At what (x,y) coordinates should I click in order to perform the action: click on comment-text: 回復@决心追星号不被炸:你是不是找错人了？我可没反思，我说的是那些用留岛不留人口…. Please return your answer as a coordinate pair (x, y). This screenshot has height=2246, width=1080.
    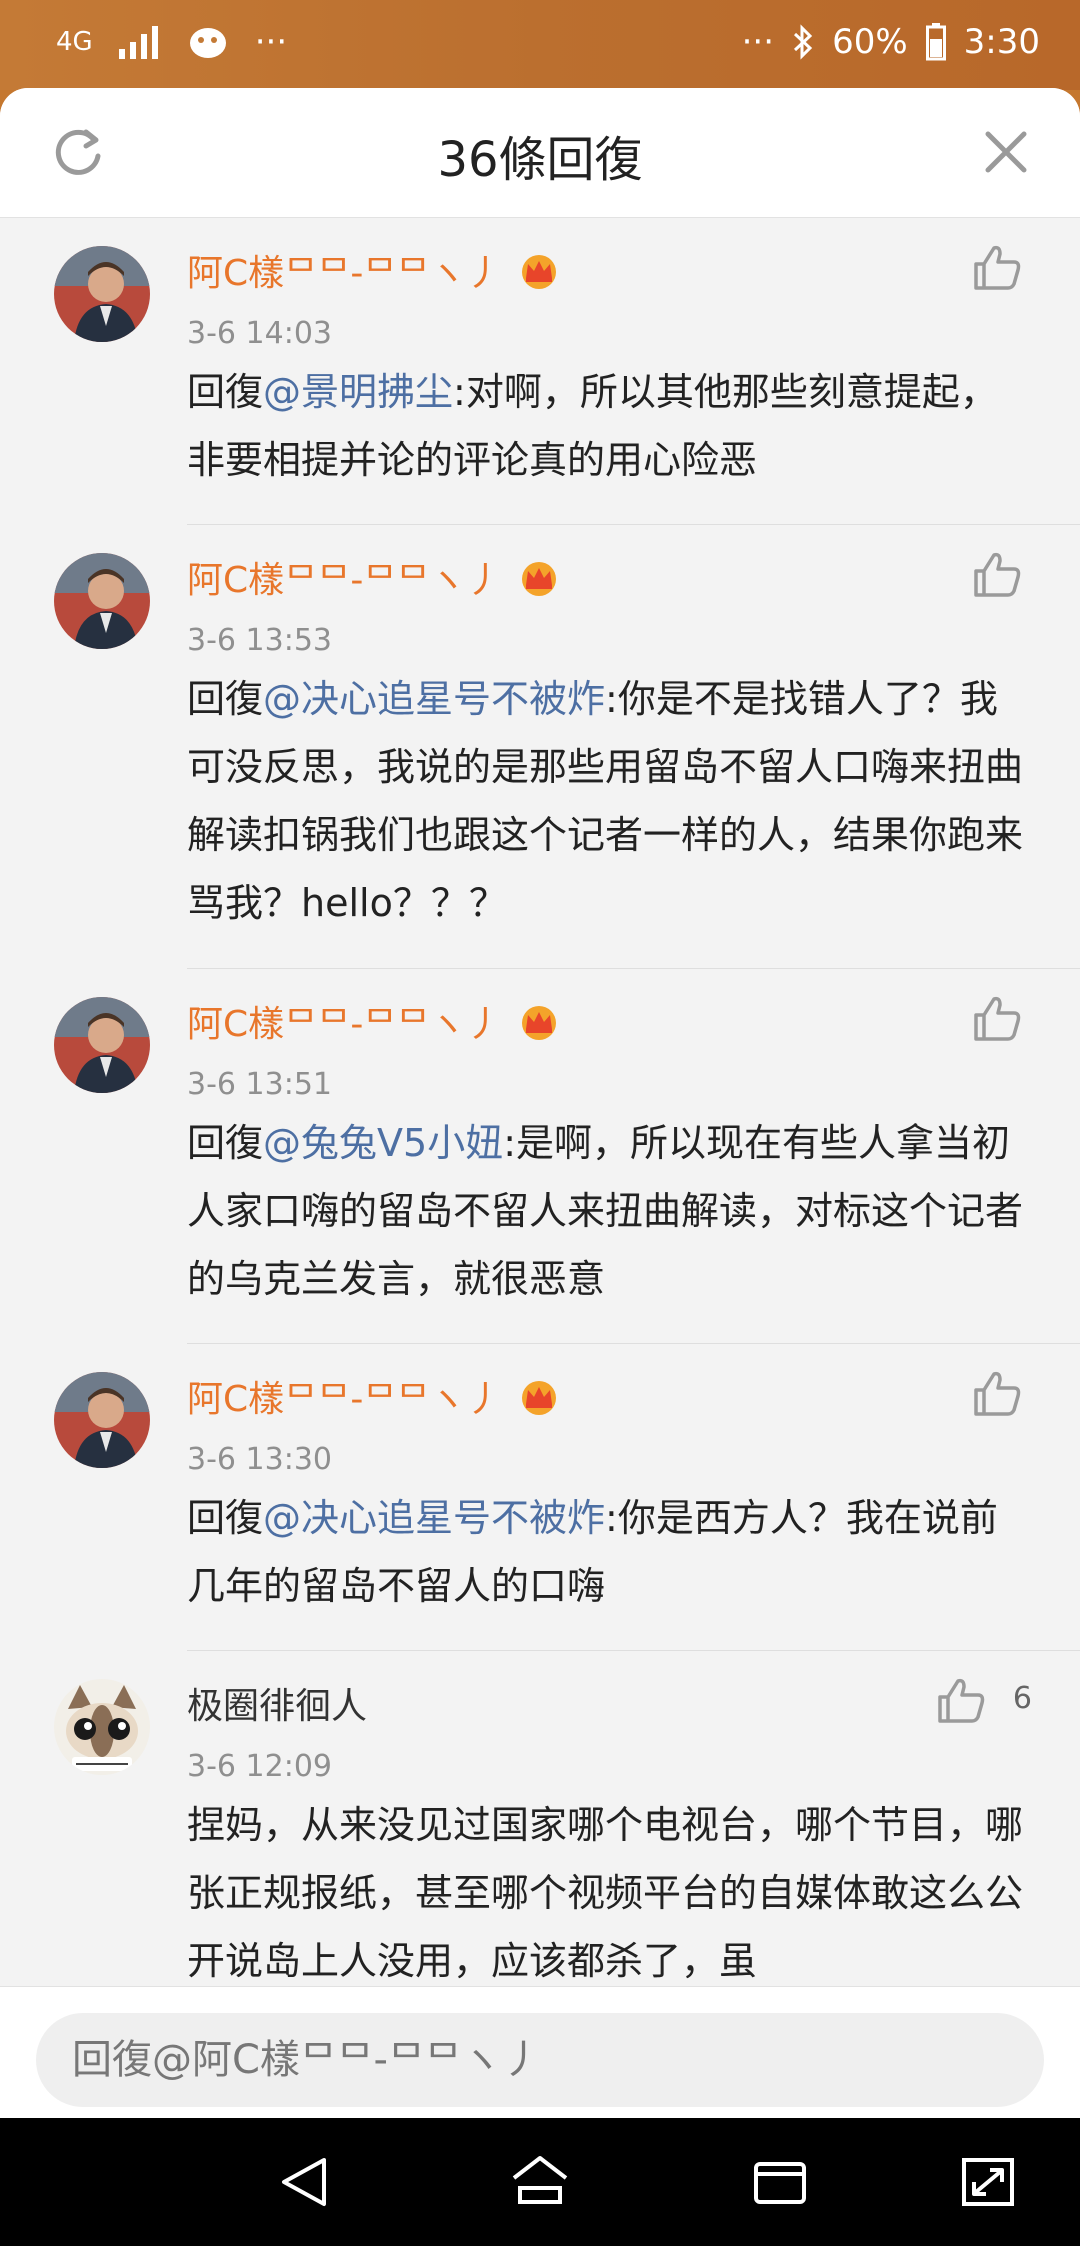
    Looking at the image, I should click on (608, 801).